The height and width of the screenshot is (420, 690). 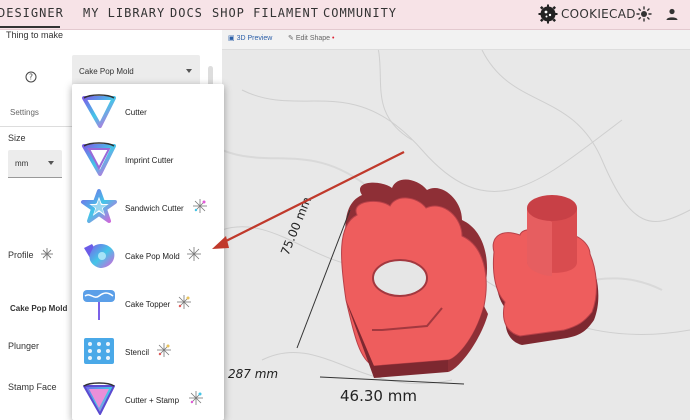 I want to click on menu-item-cake-pop-mold: Cake Pop Mold, so click(x=142, y=256).